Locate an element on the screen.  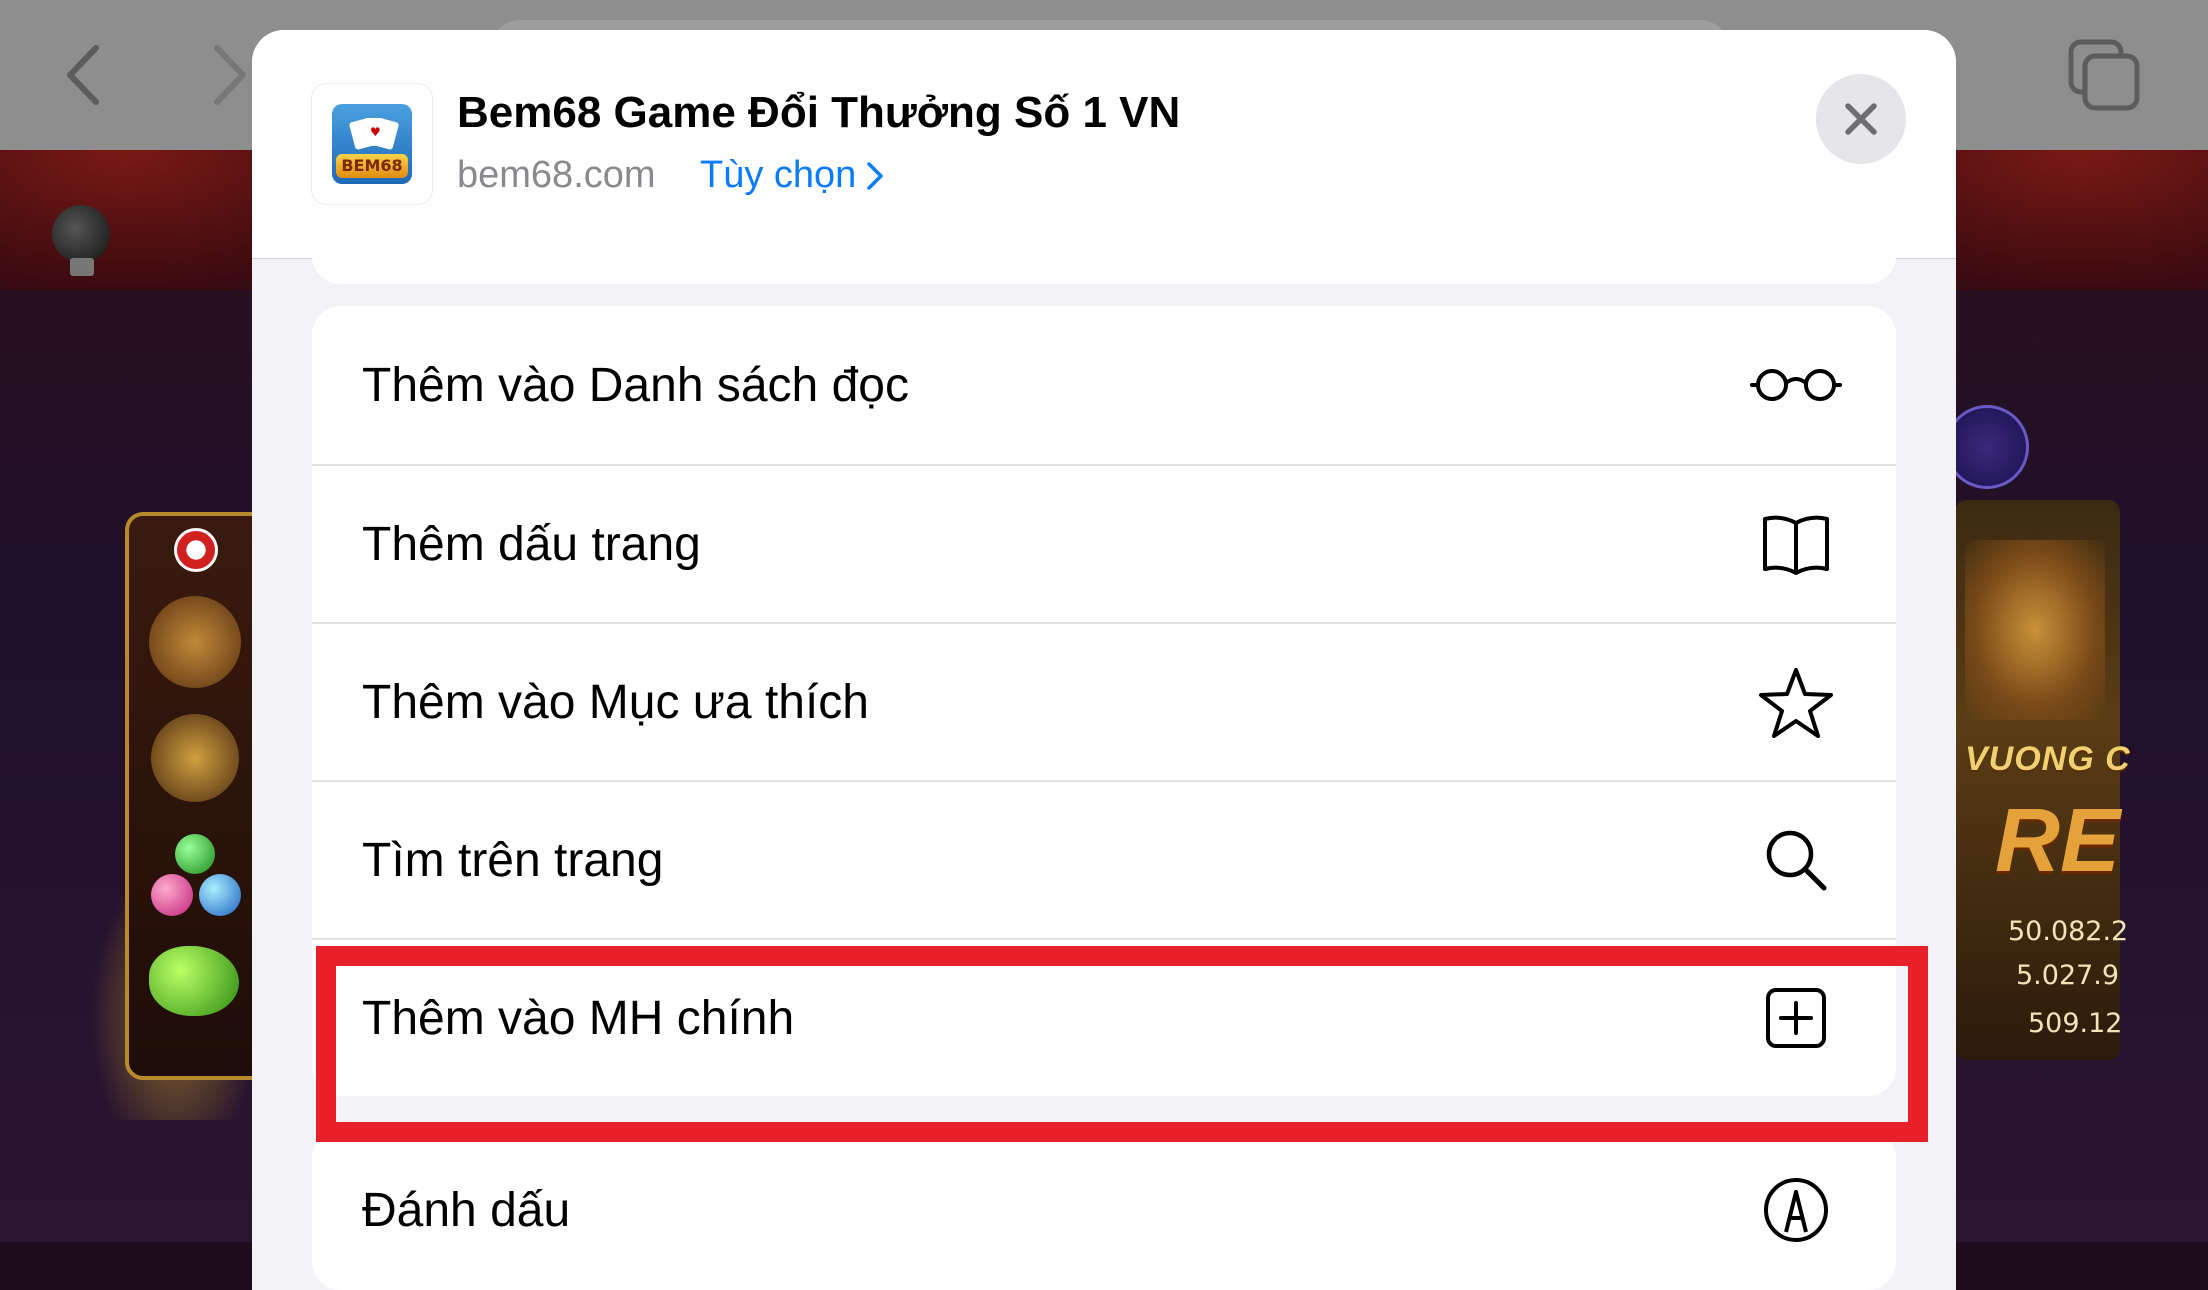
game-big-text: RE is located at coordinates (2058, 841).